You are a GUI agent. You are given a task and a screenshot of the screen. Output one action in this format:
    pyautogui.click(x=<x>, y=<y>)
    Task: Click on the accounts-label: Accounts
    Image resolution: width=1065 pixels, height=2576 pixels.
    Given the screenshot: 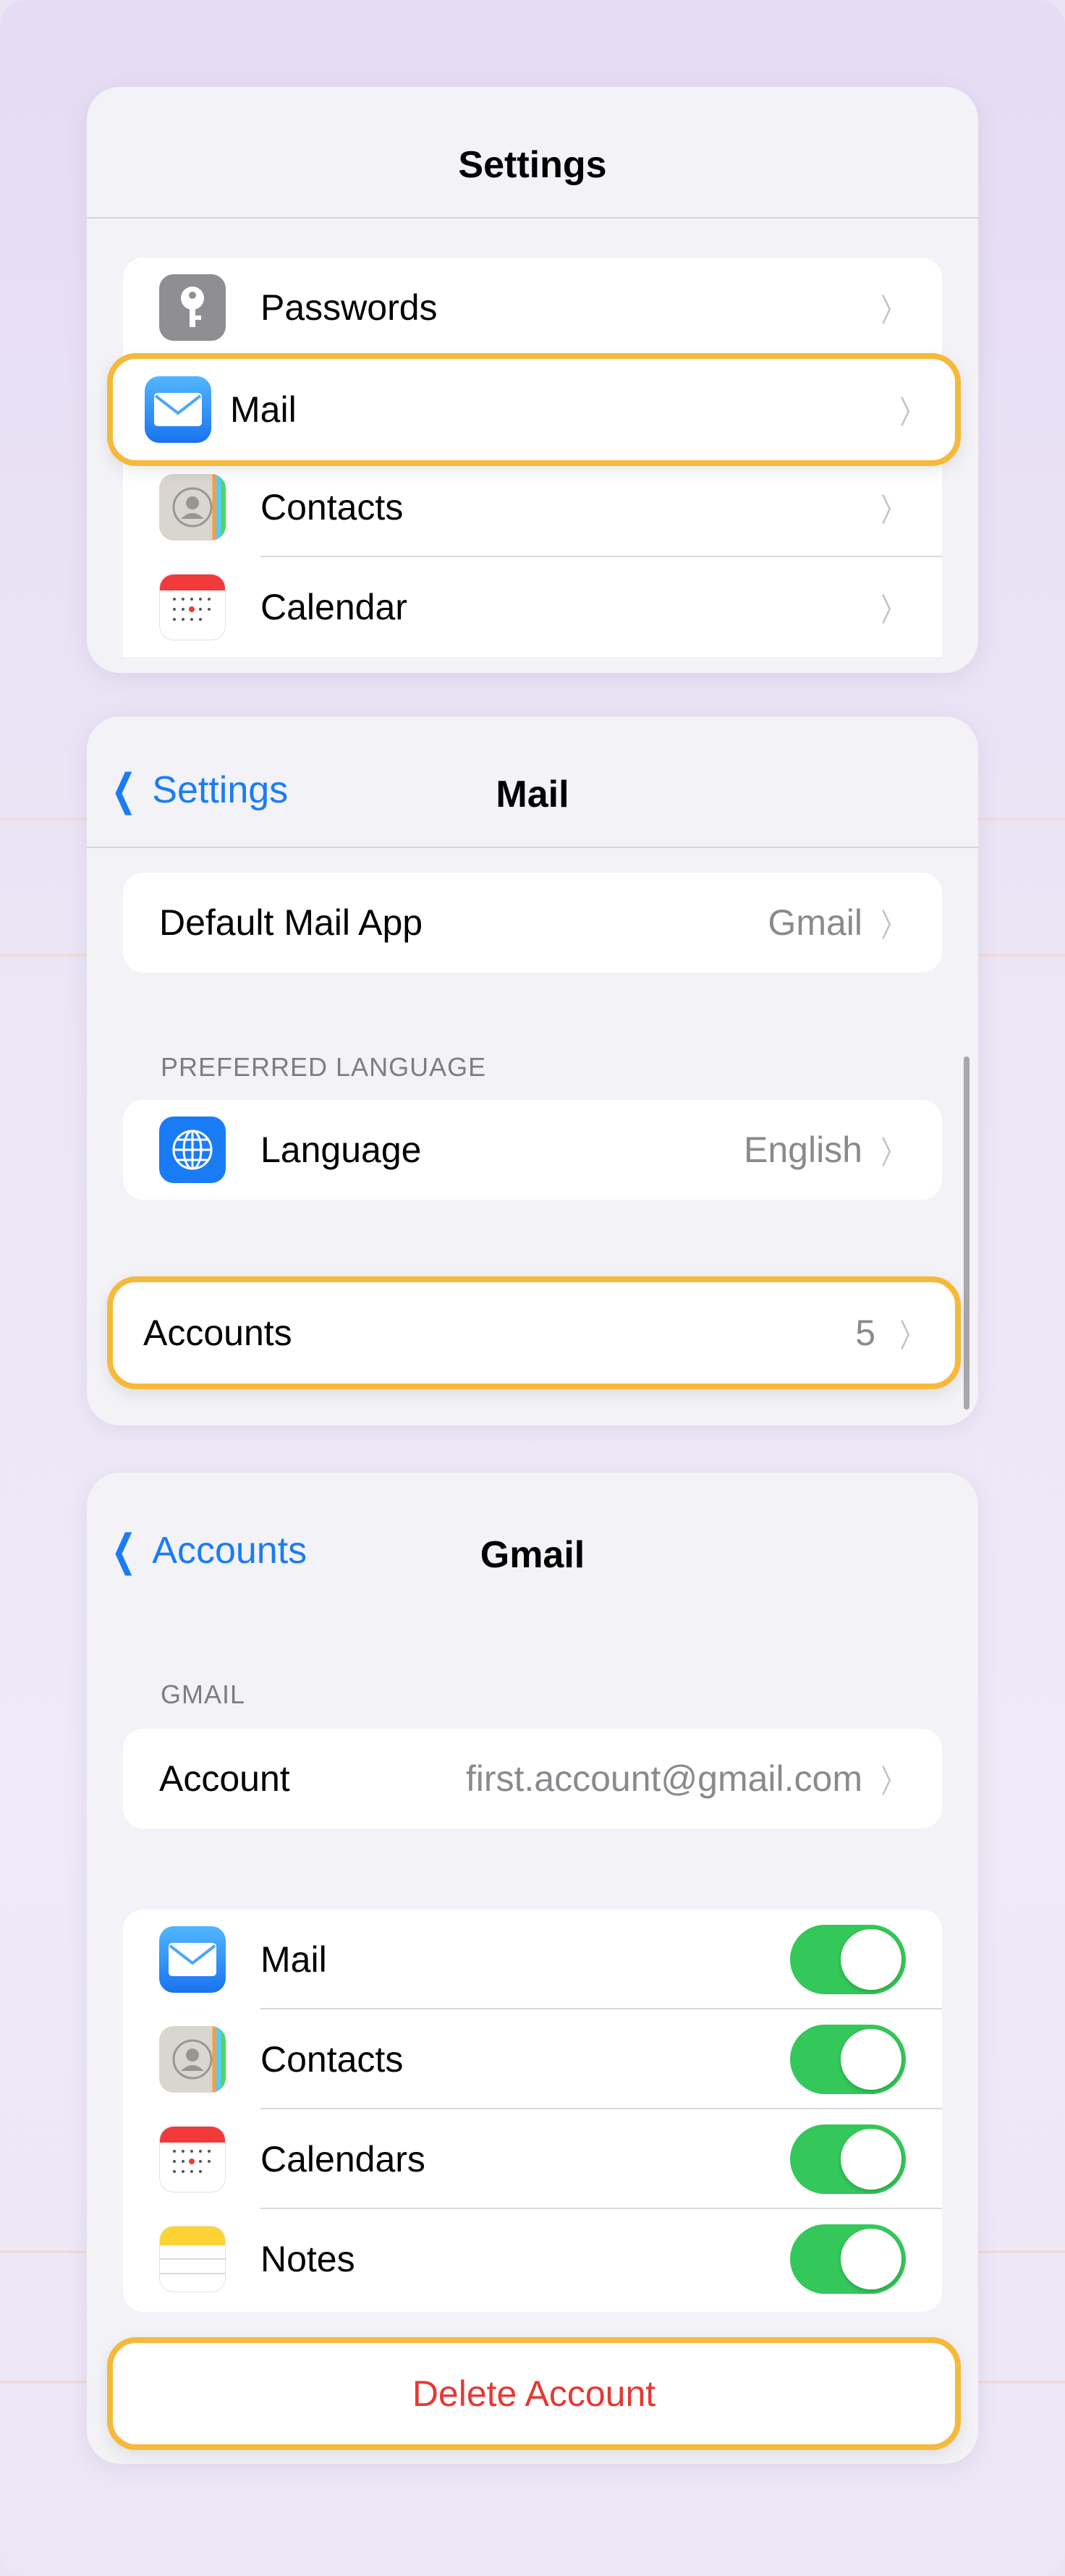 What is the action you would take?
    pyautogui.click(x=217, y=1333)
    